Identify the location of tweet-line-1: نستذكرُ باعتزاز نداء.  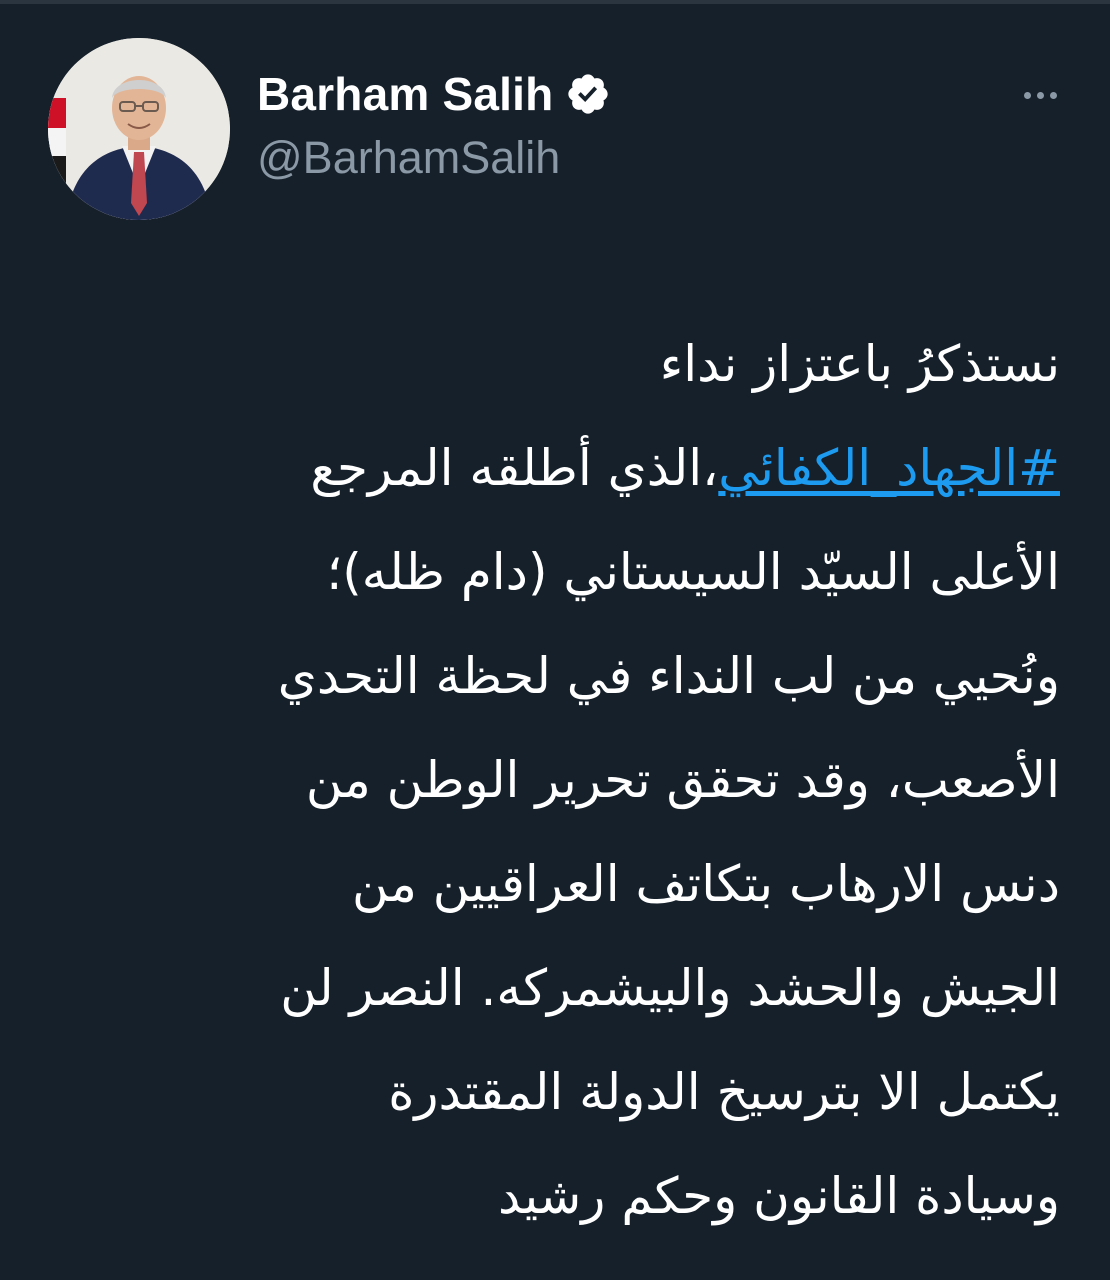
(859, 364).